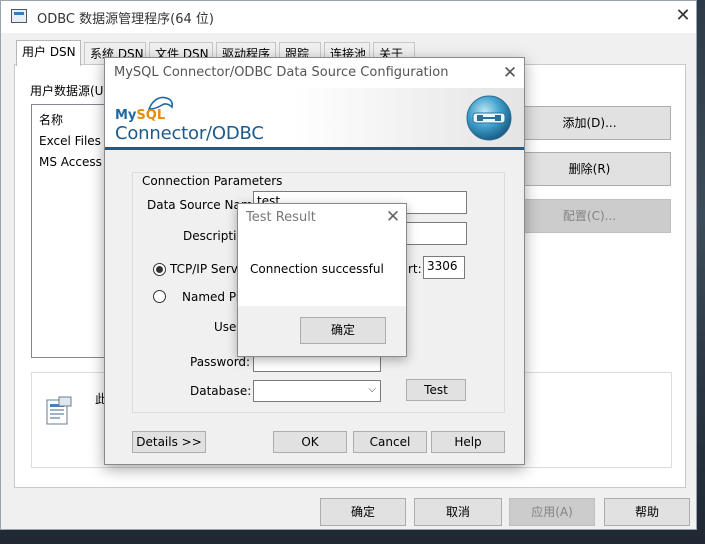  I want to click on port-label: rt:, so click(415, 269).